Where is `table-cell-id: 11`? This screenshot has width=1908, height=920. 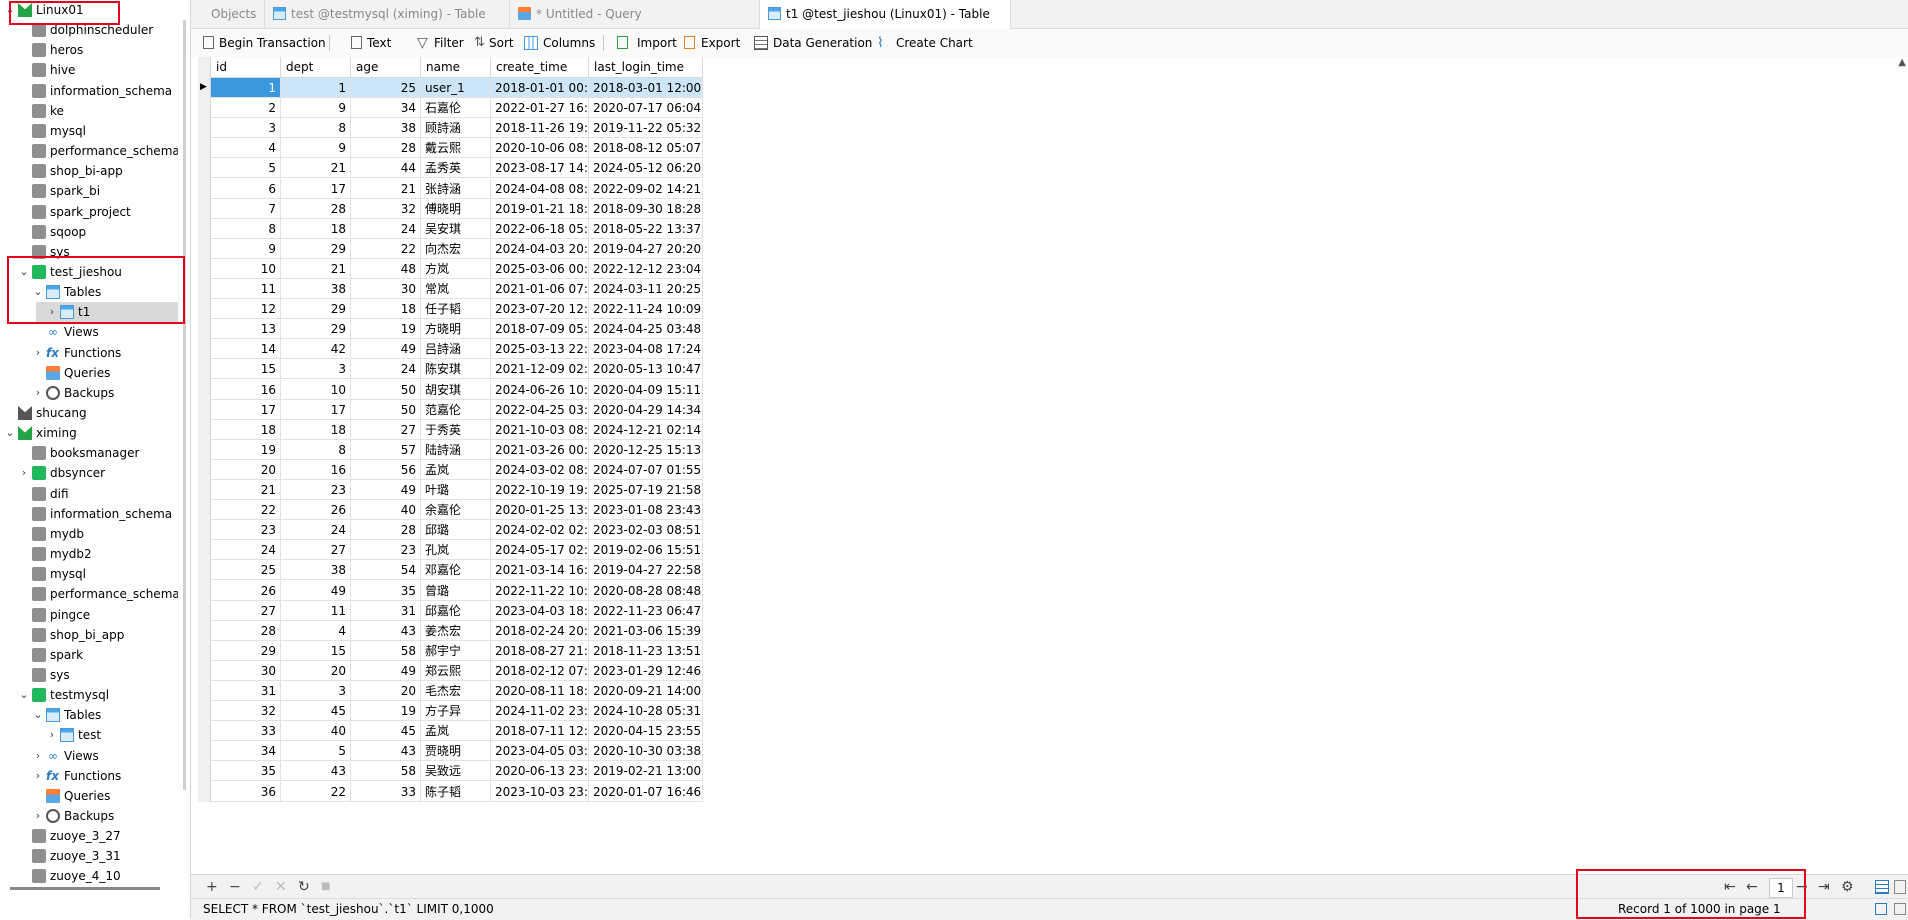 table-cell-id: 11 is located at coordinates (246, 289).